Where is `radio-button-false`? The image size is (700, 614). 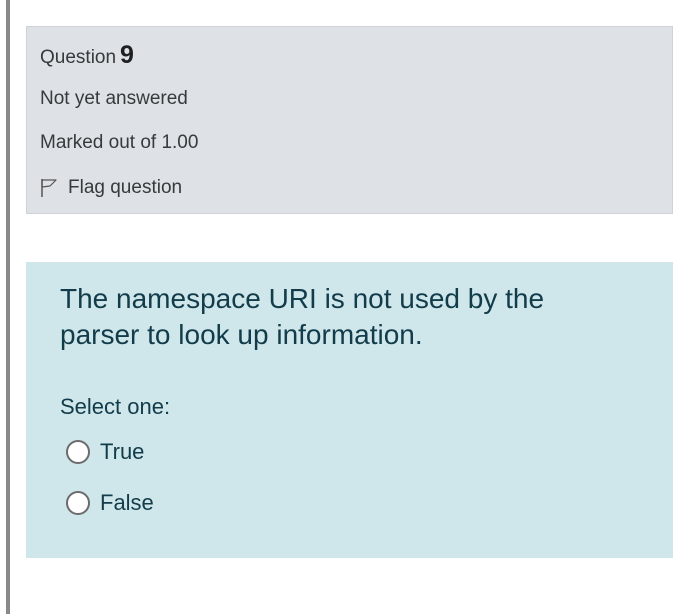 radio-button-false is located at coordinates (78, 503).